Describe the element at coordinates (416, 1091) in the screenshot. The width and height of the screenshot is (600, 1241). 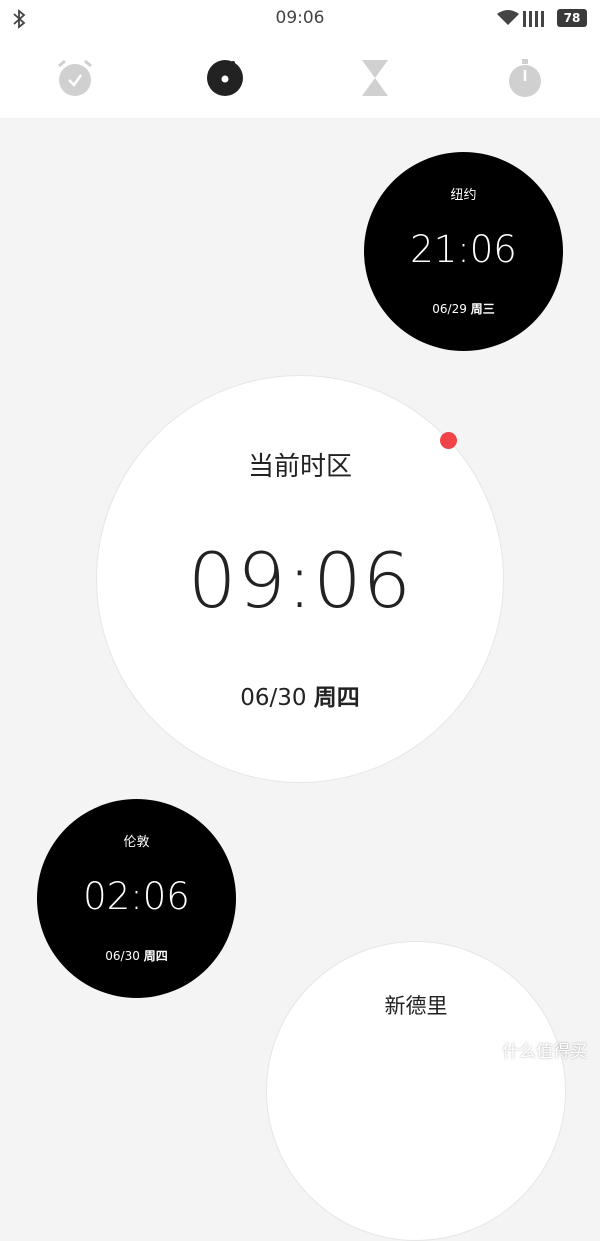
I see `city-clock-new-delhi: 新德里` at that location.